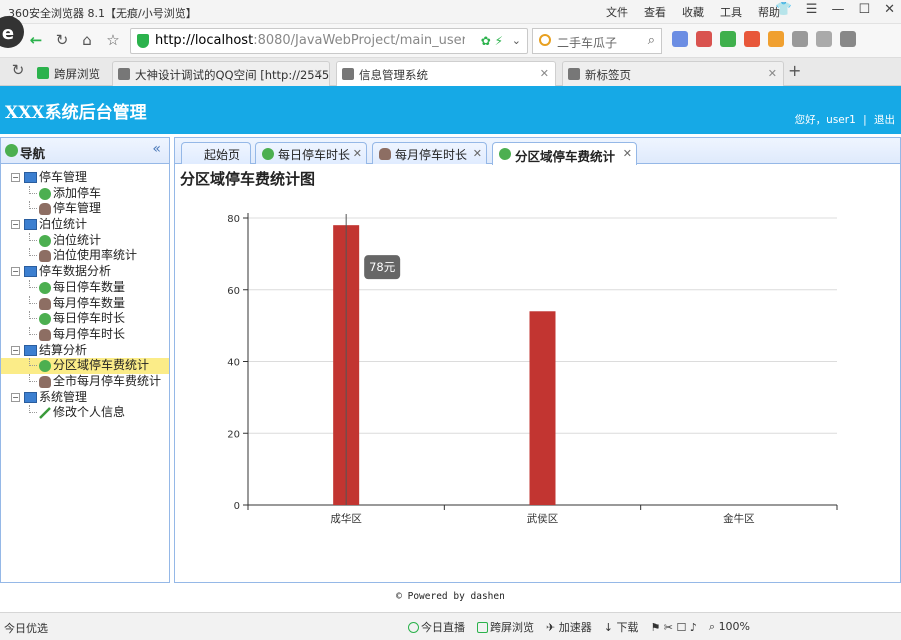 The width and height of the screenshot is (901, 640). Describe the element at coordinates (413, 627) in the screenshot. I see `play-icon` at that location.